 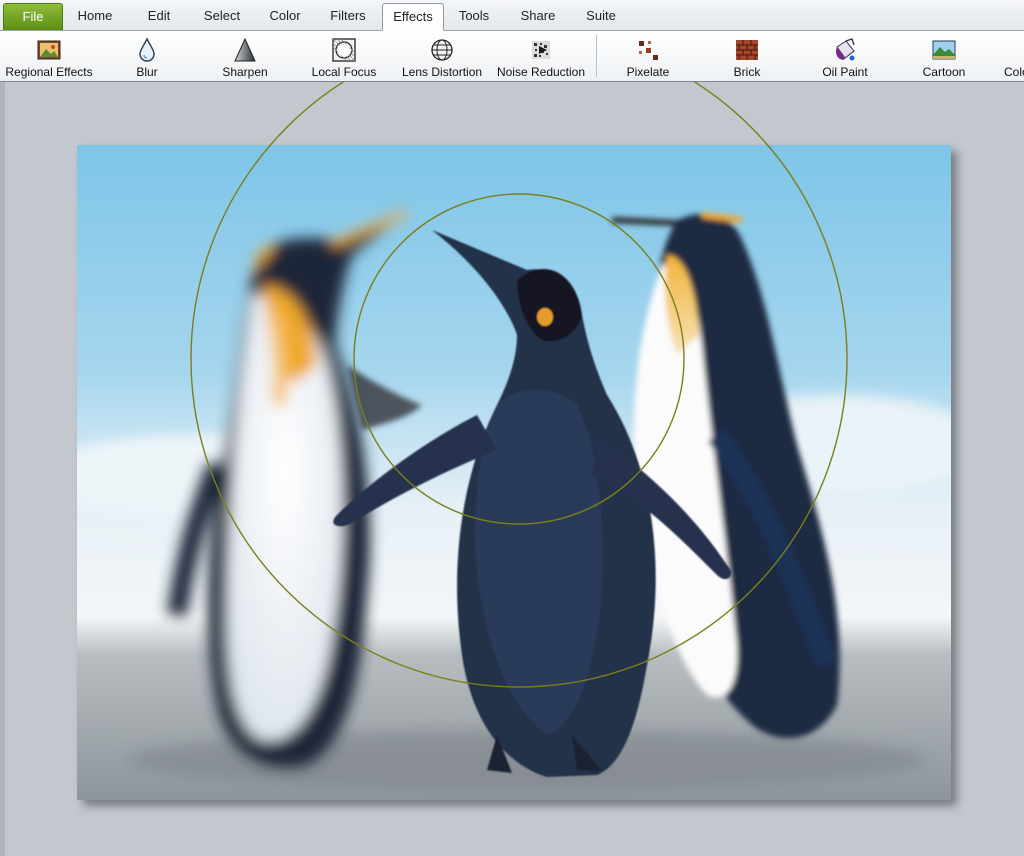 I want to click on lens-distortion-label: Lens Distortion, so click(x=442, y=72).